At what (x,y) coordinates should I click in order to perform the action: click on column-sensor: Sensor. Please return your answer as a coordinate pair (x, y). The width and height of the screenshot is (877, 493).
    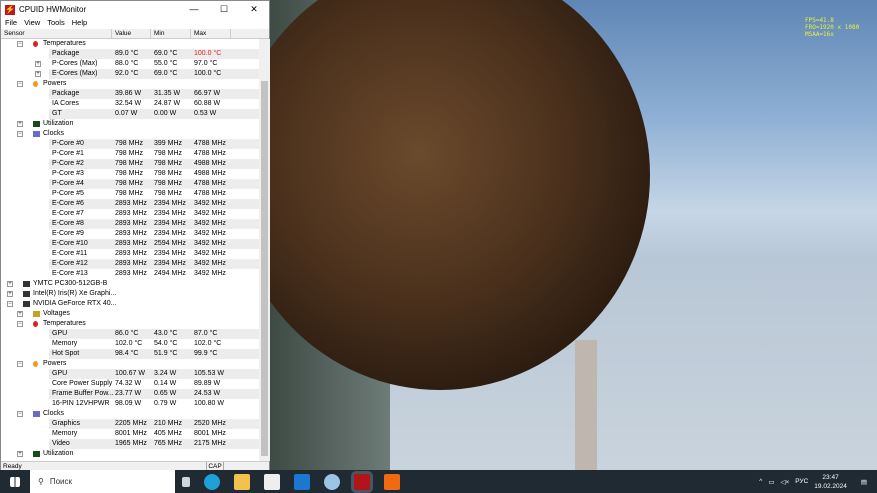
    Looking at the image, I should click on (56, 33).